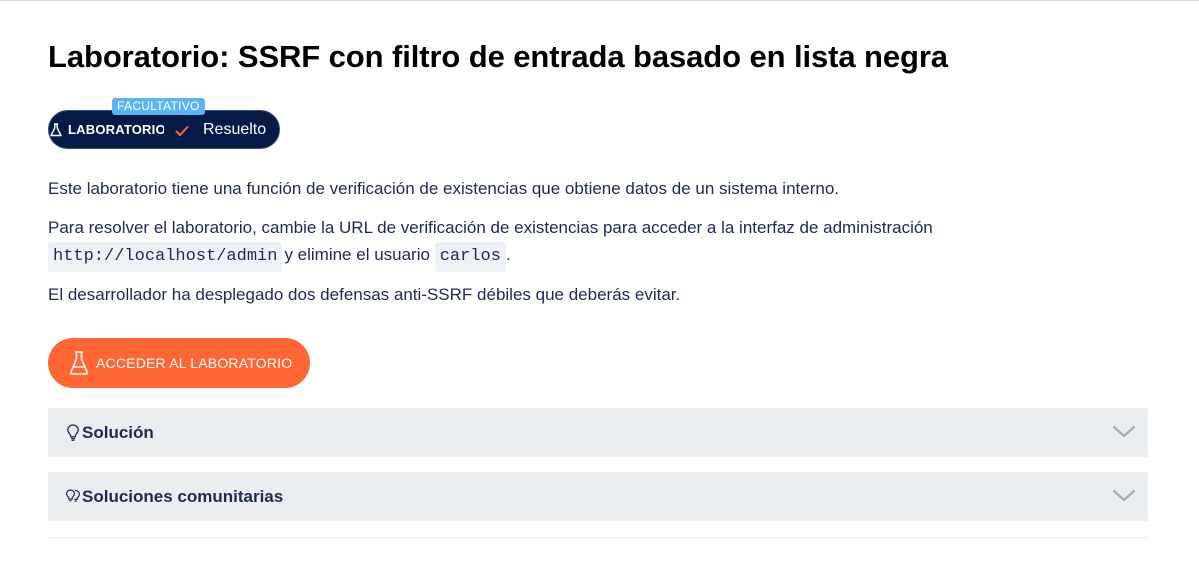 This screenshot has height=577, width=1199. Describe the element at coordinates (73, 495) in the screenshot. I see `double-lightbulb-icon` at that location.